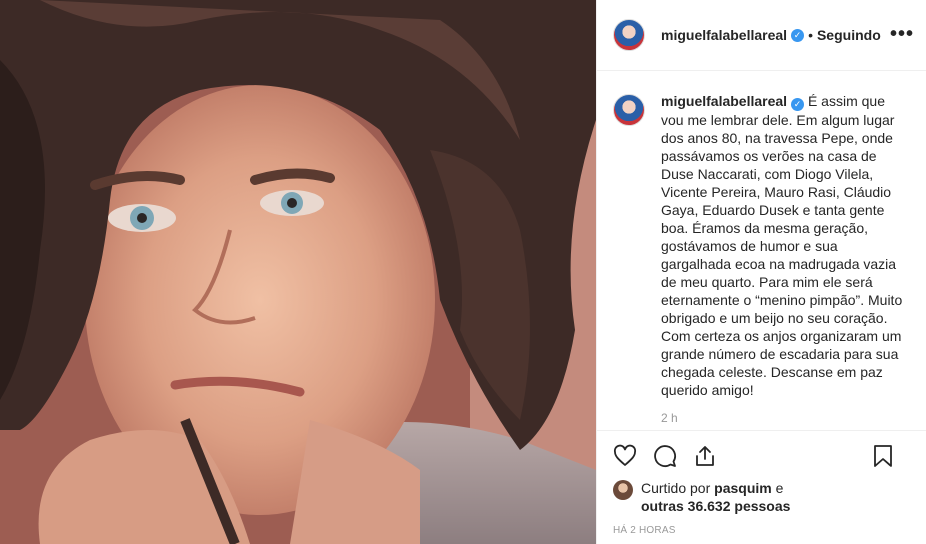  What do you see at coordinates (629, 35) in the screenshot?
I see `author-avatar` at bounding box center [629, 35].